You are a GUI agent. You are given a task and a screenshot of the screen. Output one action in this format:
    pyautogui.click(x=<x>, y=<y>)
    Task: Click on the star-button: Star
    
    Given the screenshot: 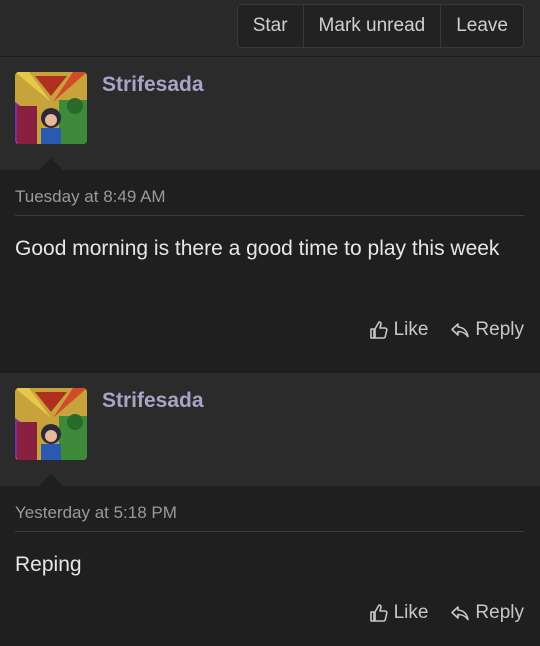 What is the action you would take?
    pyautogui.click(x=271, y=26)
    